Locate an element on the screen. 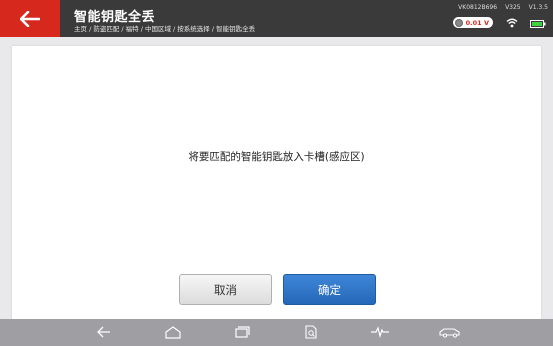 Image resolution: width=553 pixels, height=346 pixels. voltage-badge: 0.01 V is located at coordinates (473, 22).